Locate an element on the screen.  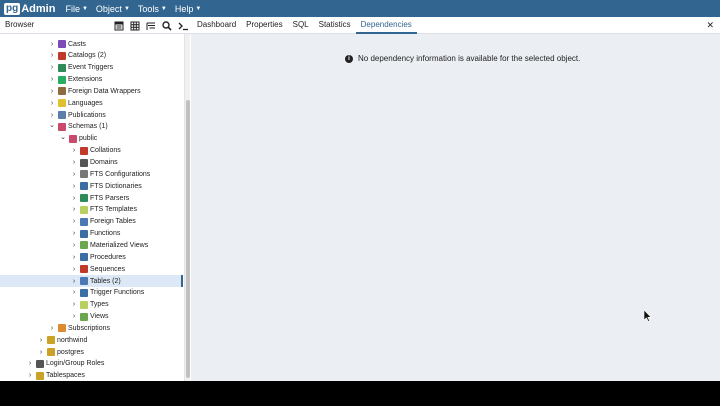
tree-item-label: Types is located at coordinates (99, 305).